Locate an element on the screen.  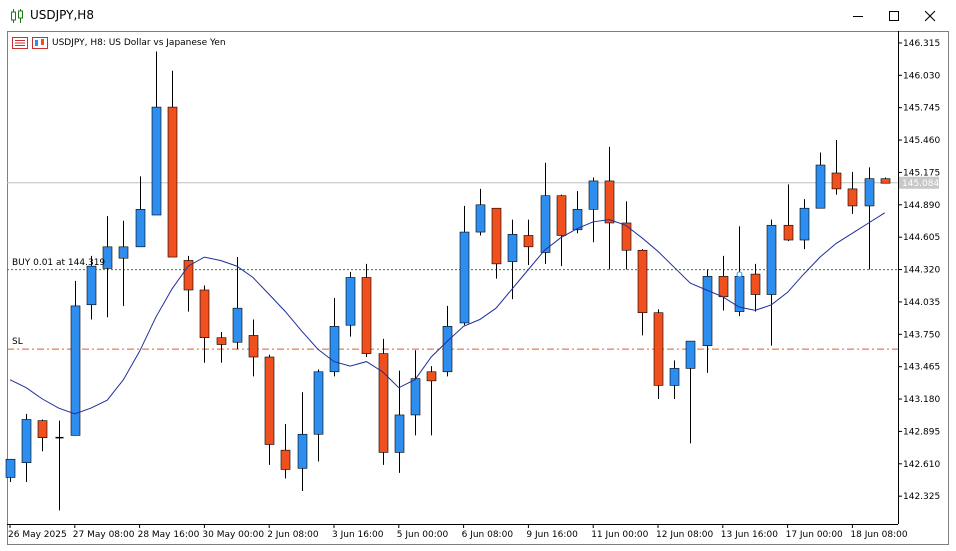
list-icon is located at coordinates (20, 43).